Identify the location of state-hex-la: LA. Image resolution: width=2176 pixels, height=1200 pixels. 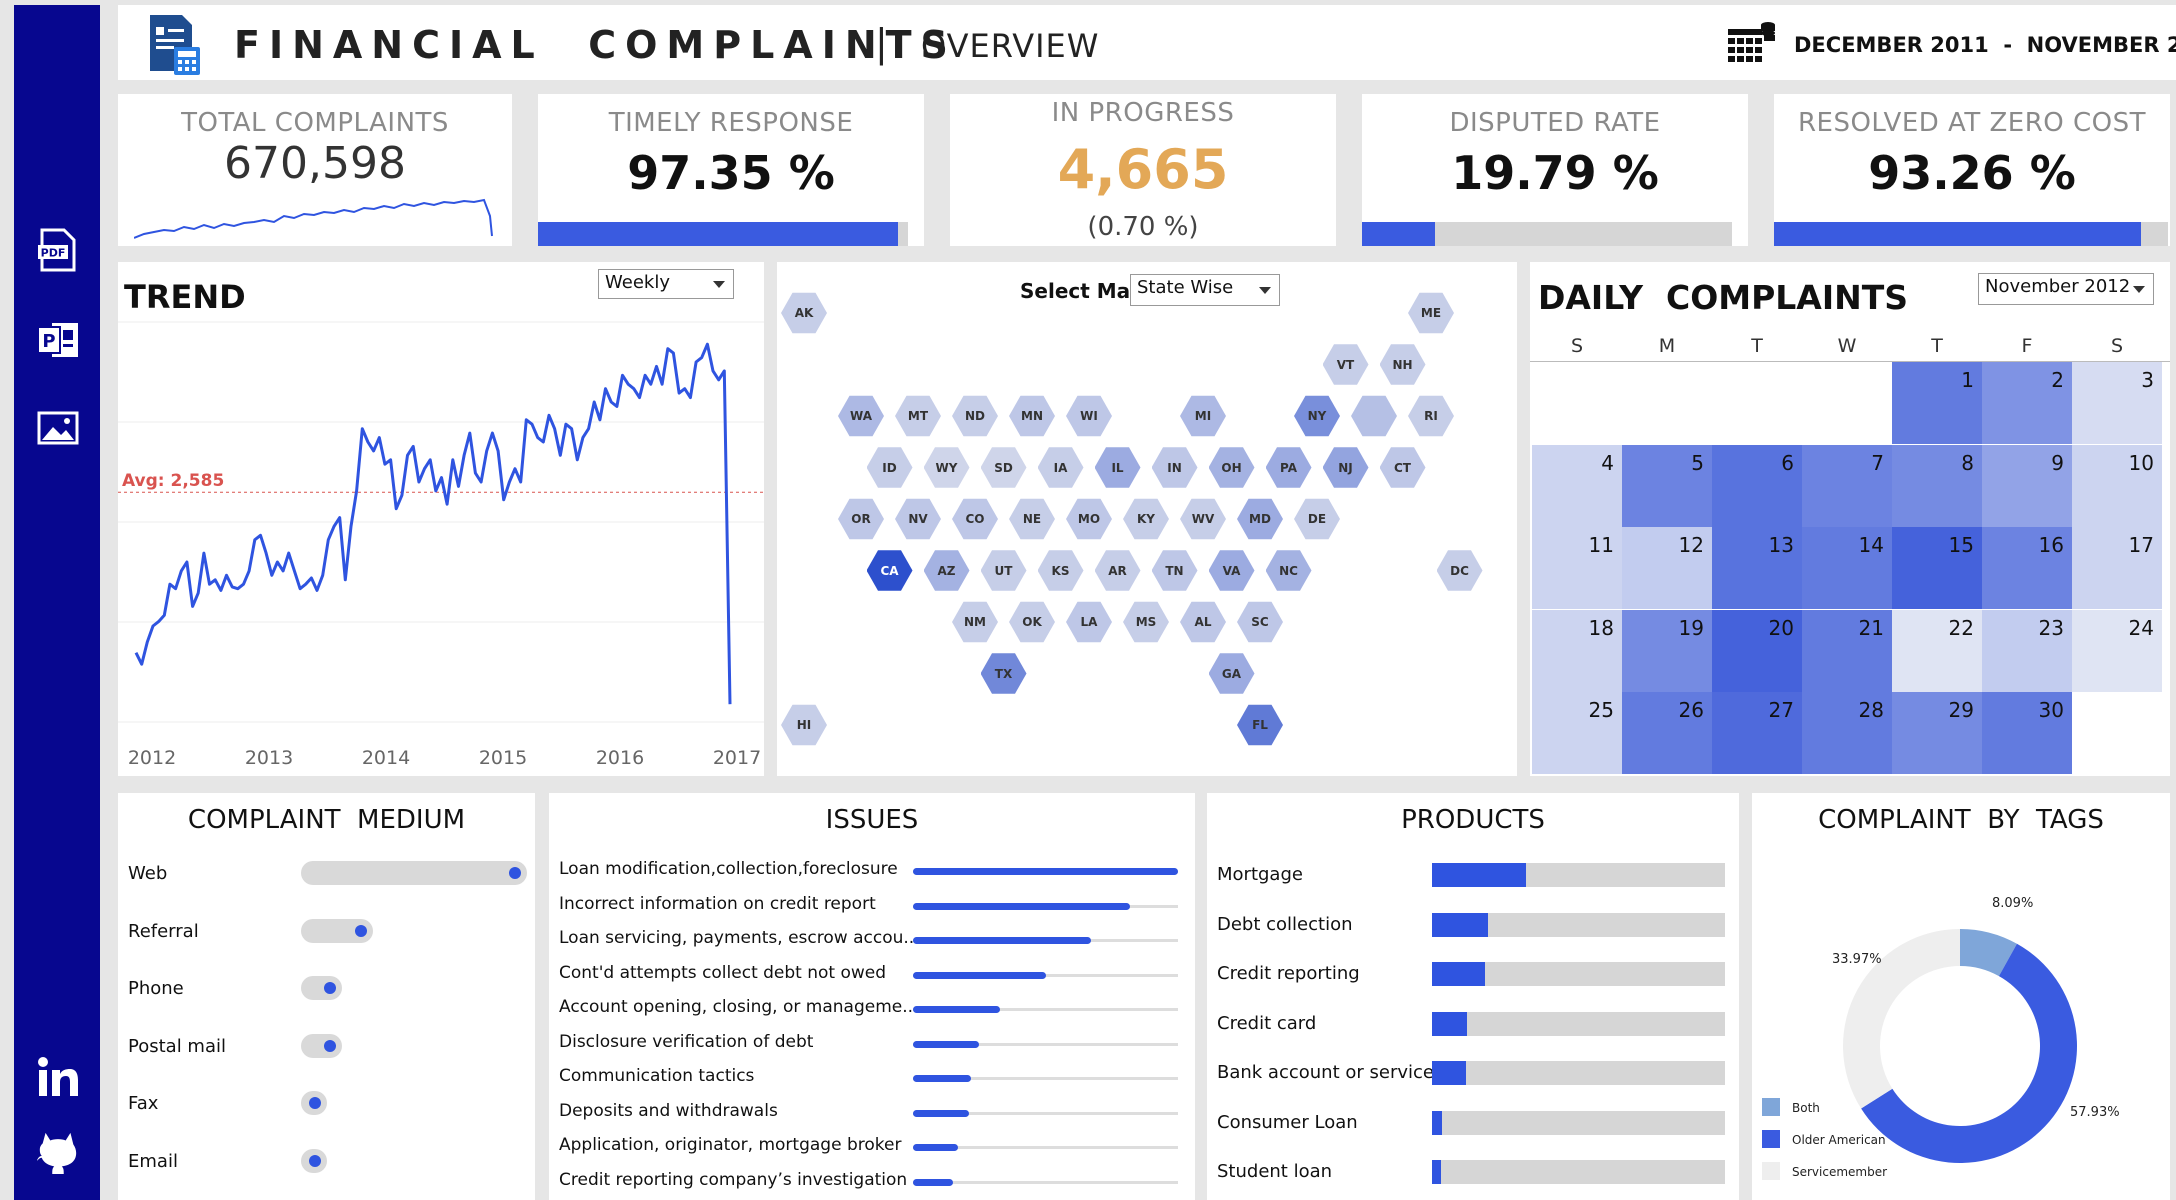
(1089, 622).